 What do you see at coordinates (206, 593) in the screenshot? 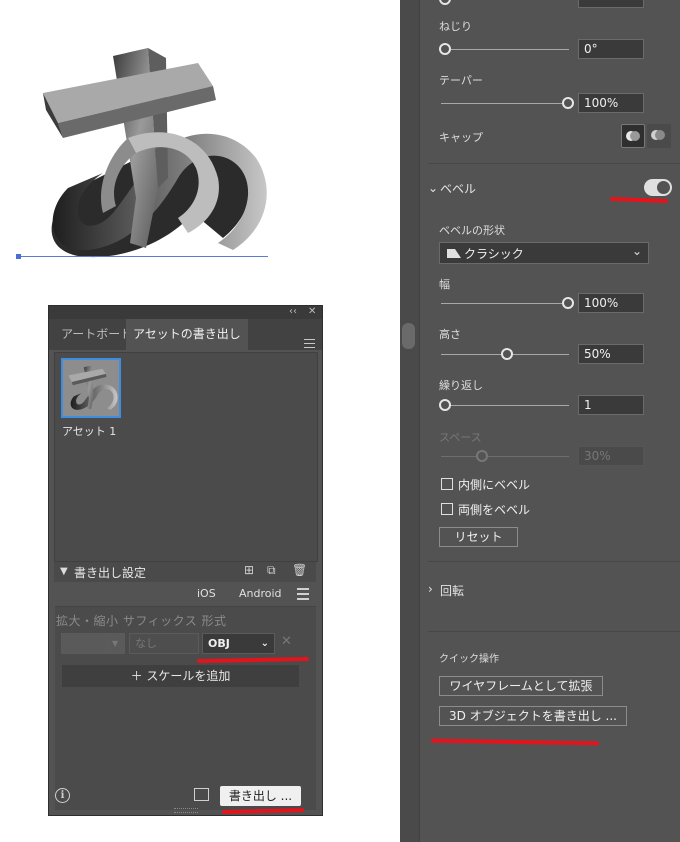
I see `ios-preset-button: iOS` at bounding box center [206, 593].